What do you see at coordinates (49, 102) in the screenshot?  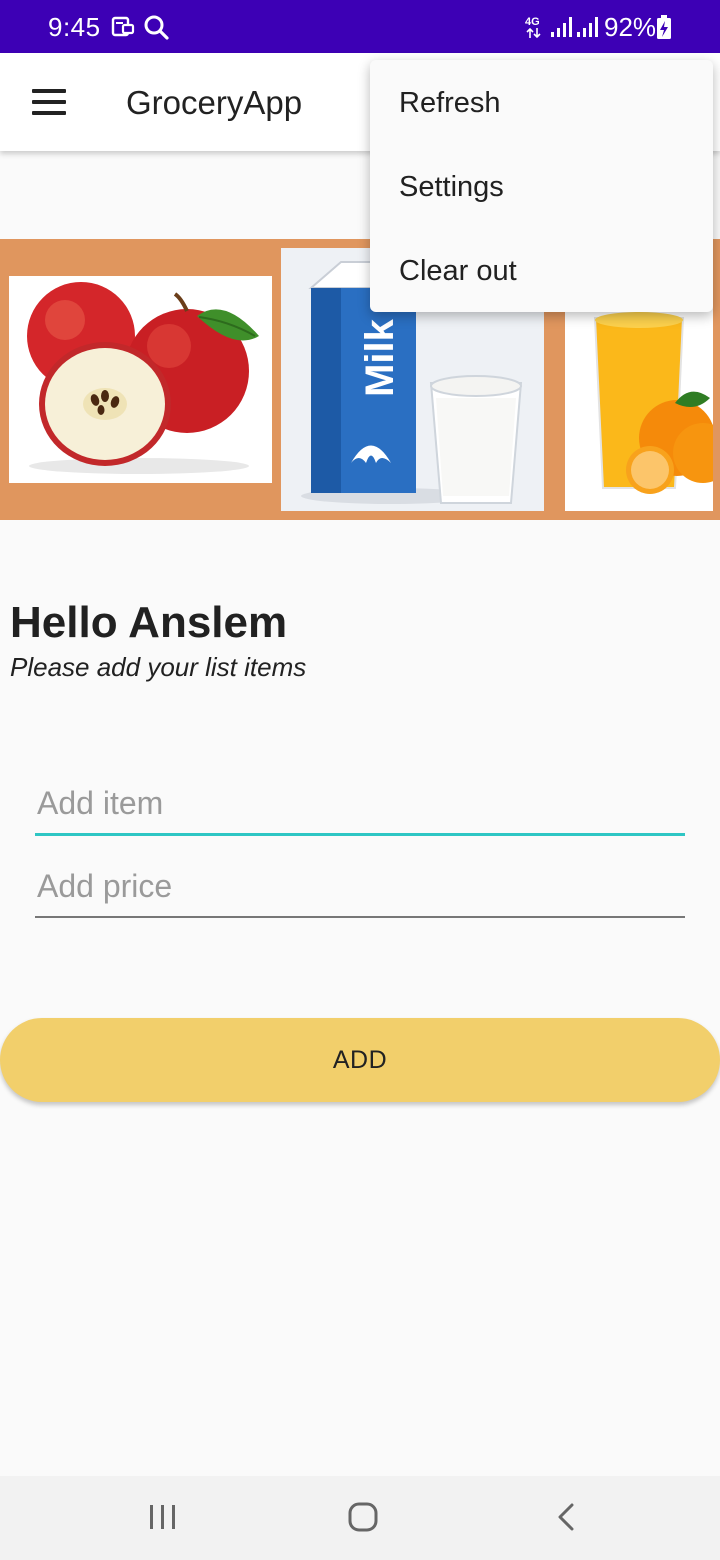 I see `hamburger-menu-icon` at bounding box center [49, 102].